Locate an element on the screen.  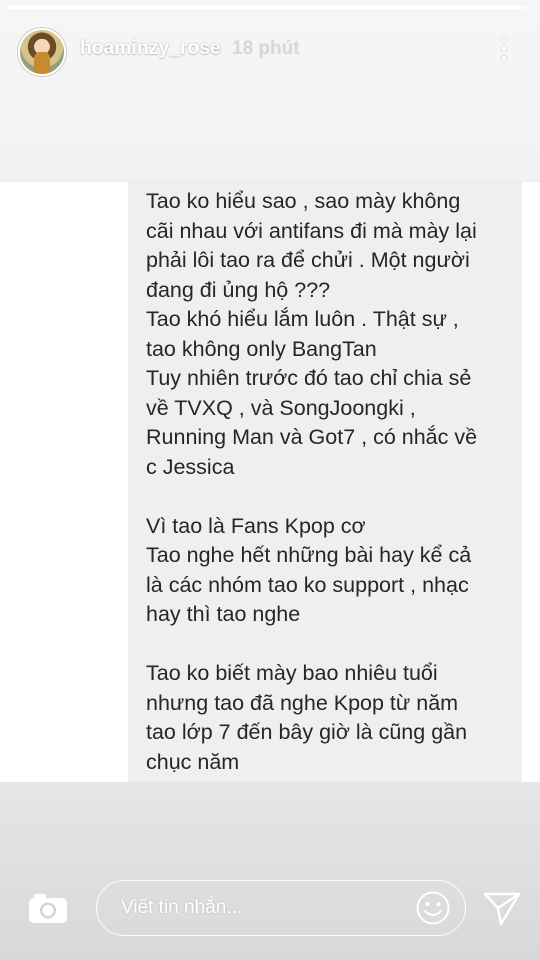
story-progress-fill is located at coordinates (265, 7).